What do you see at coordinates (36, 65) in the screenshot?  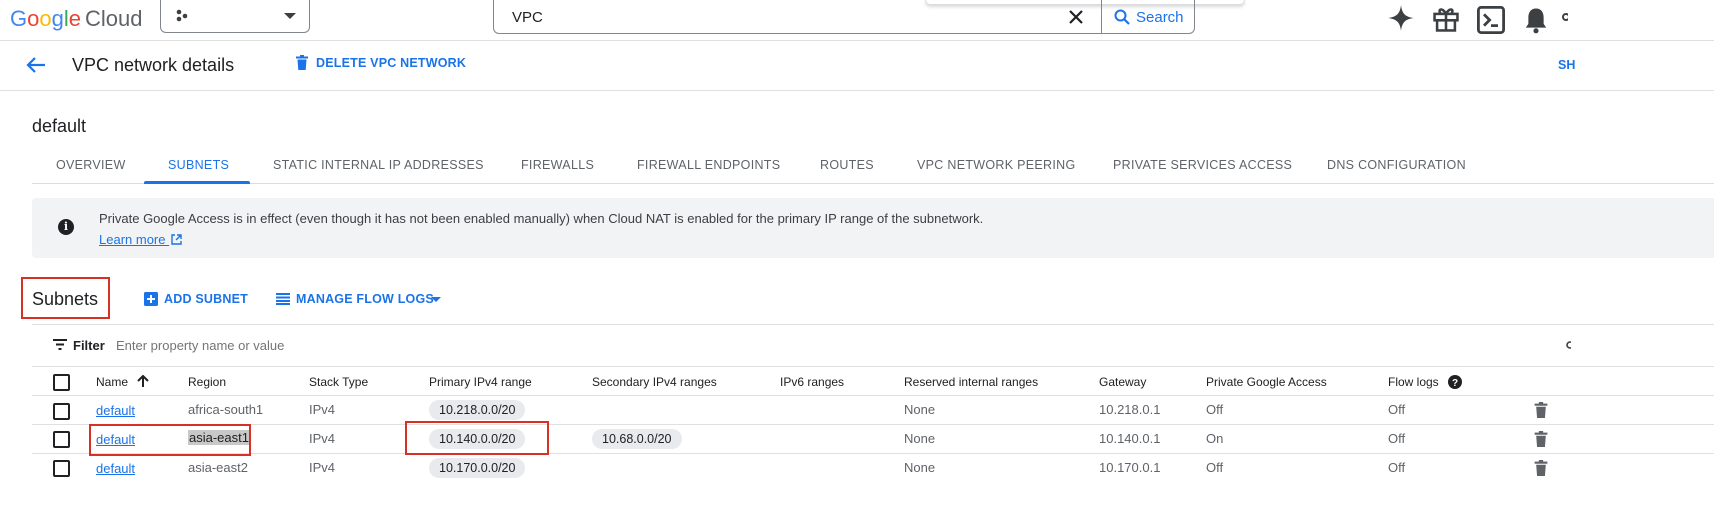 I see `back-arrow-icon` at bounding box center [36, 65].